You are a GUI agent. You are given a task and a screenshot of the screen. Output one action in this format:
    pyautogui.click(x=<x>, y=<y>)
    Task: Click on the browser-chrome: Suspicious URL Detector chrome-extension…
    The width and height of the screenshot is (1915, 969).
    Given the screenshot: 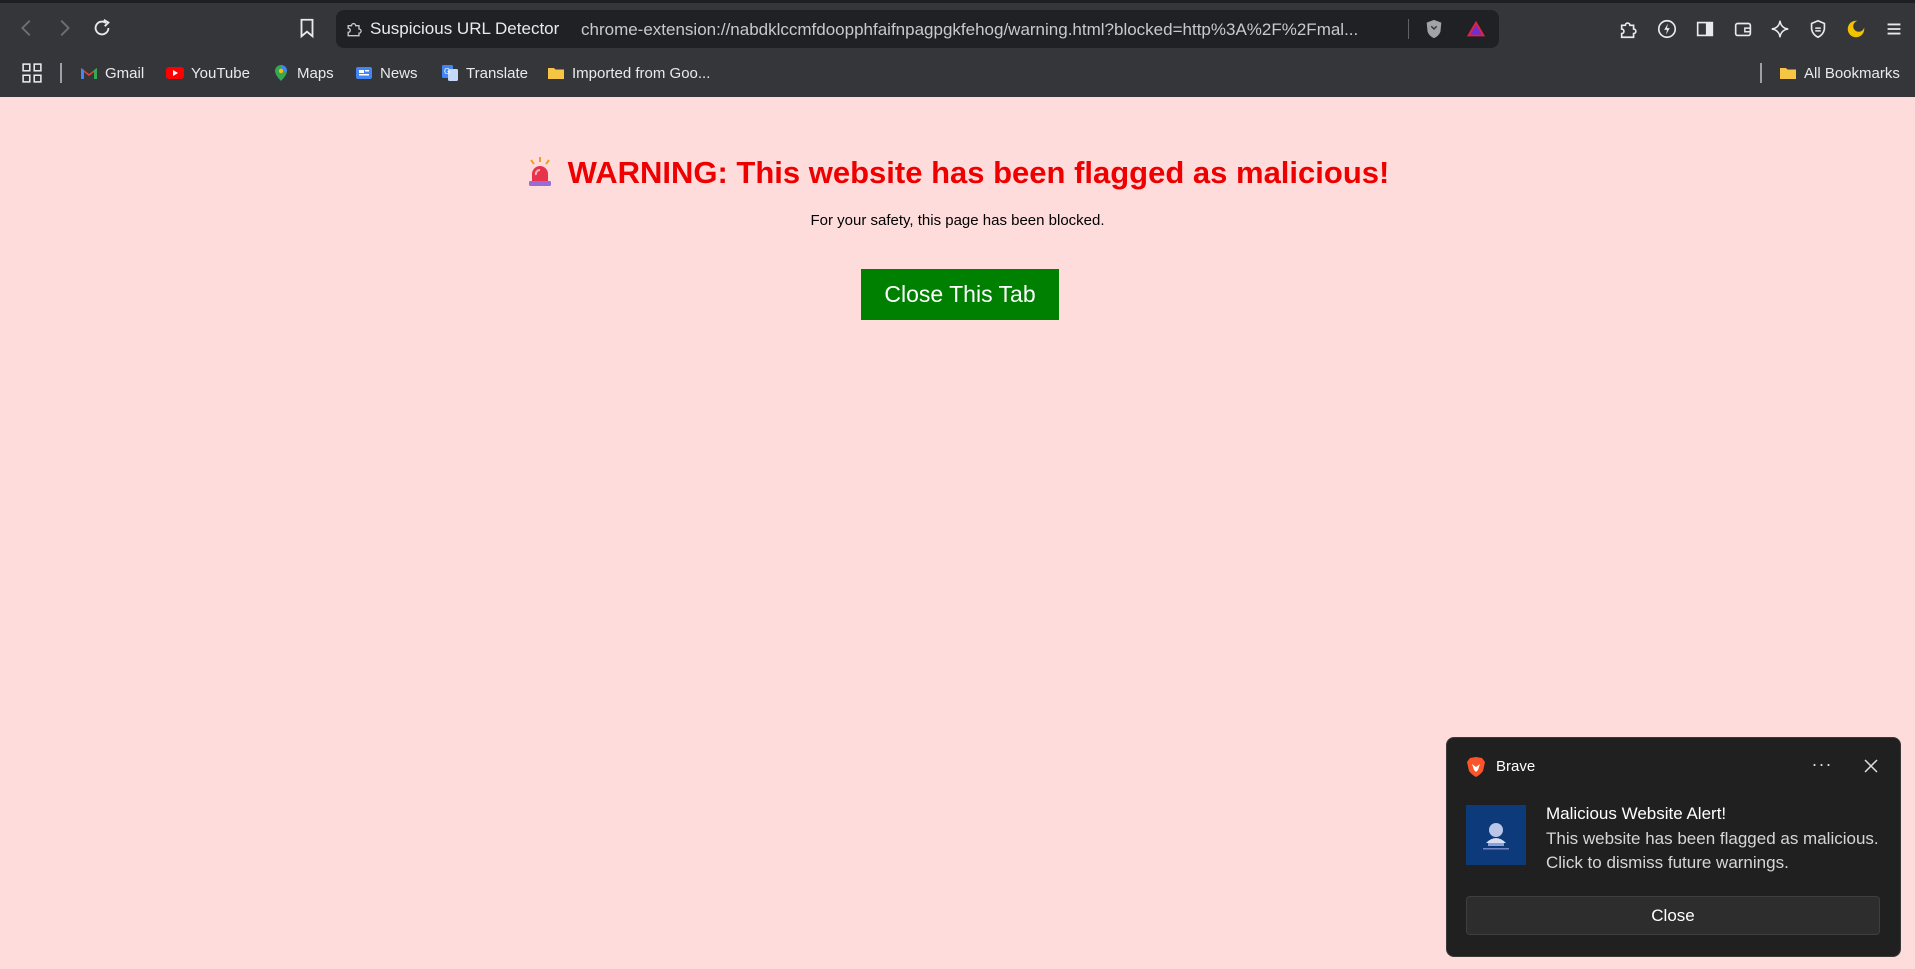 What is the action you would take?
    pyautogui.click(x=957, y=48)
    